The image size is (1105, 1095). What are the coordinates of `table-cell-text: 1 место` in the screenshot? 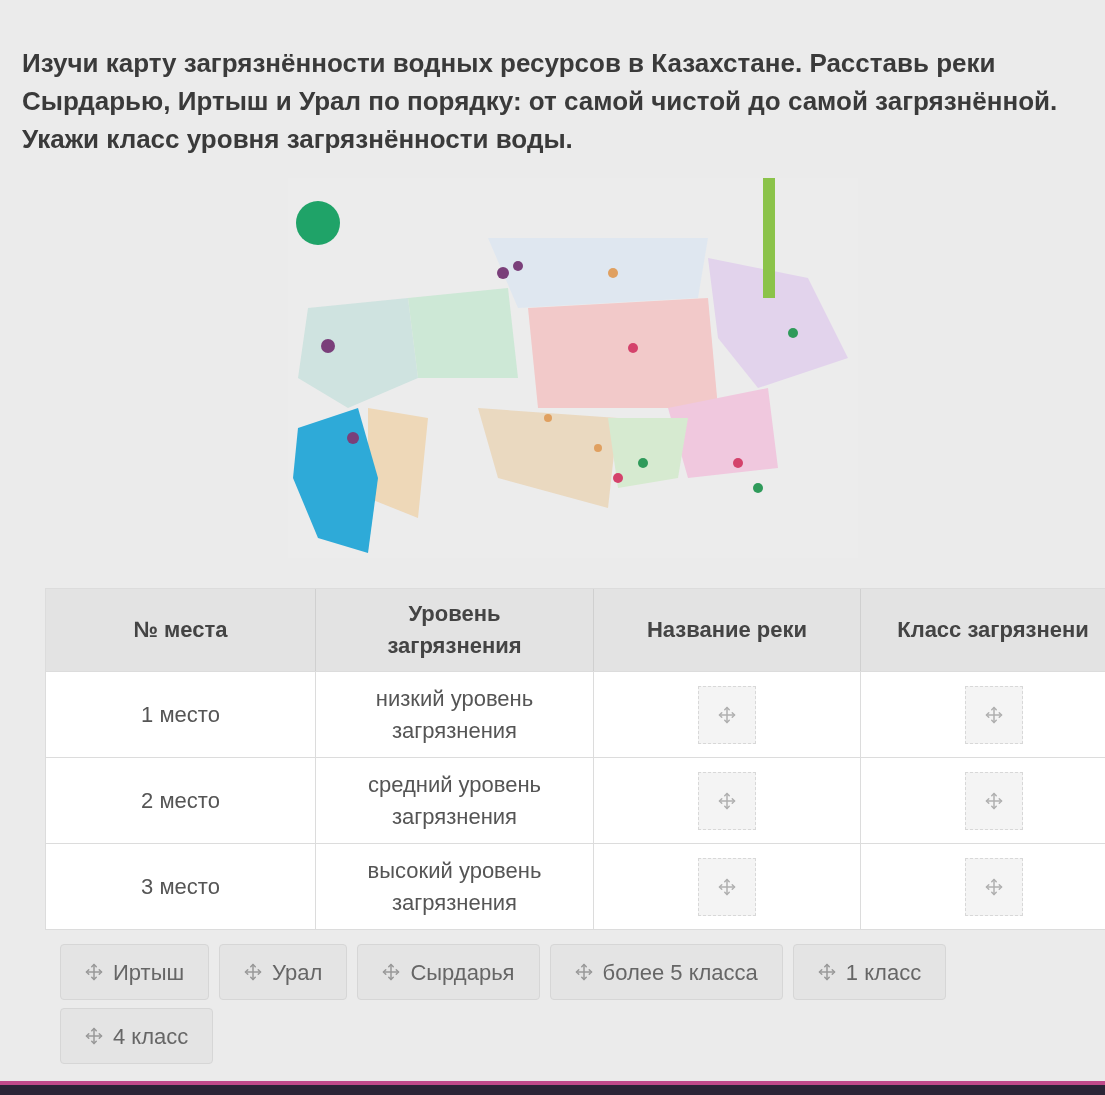 It's located at (180, 715).